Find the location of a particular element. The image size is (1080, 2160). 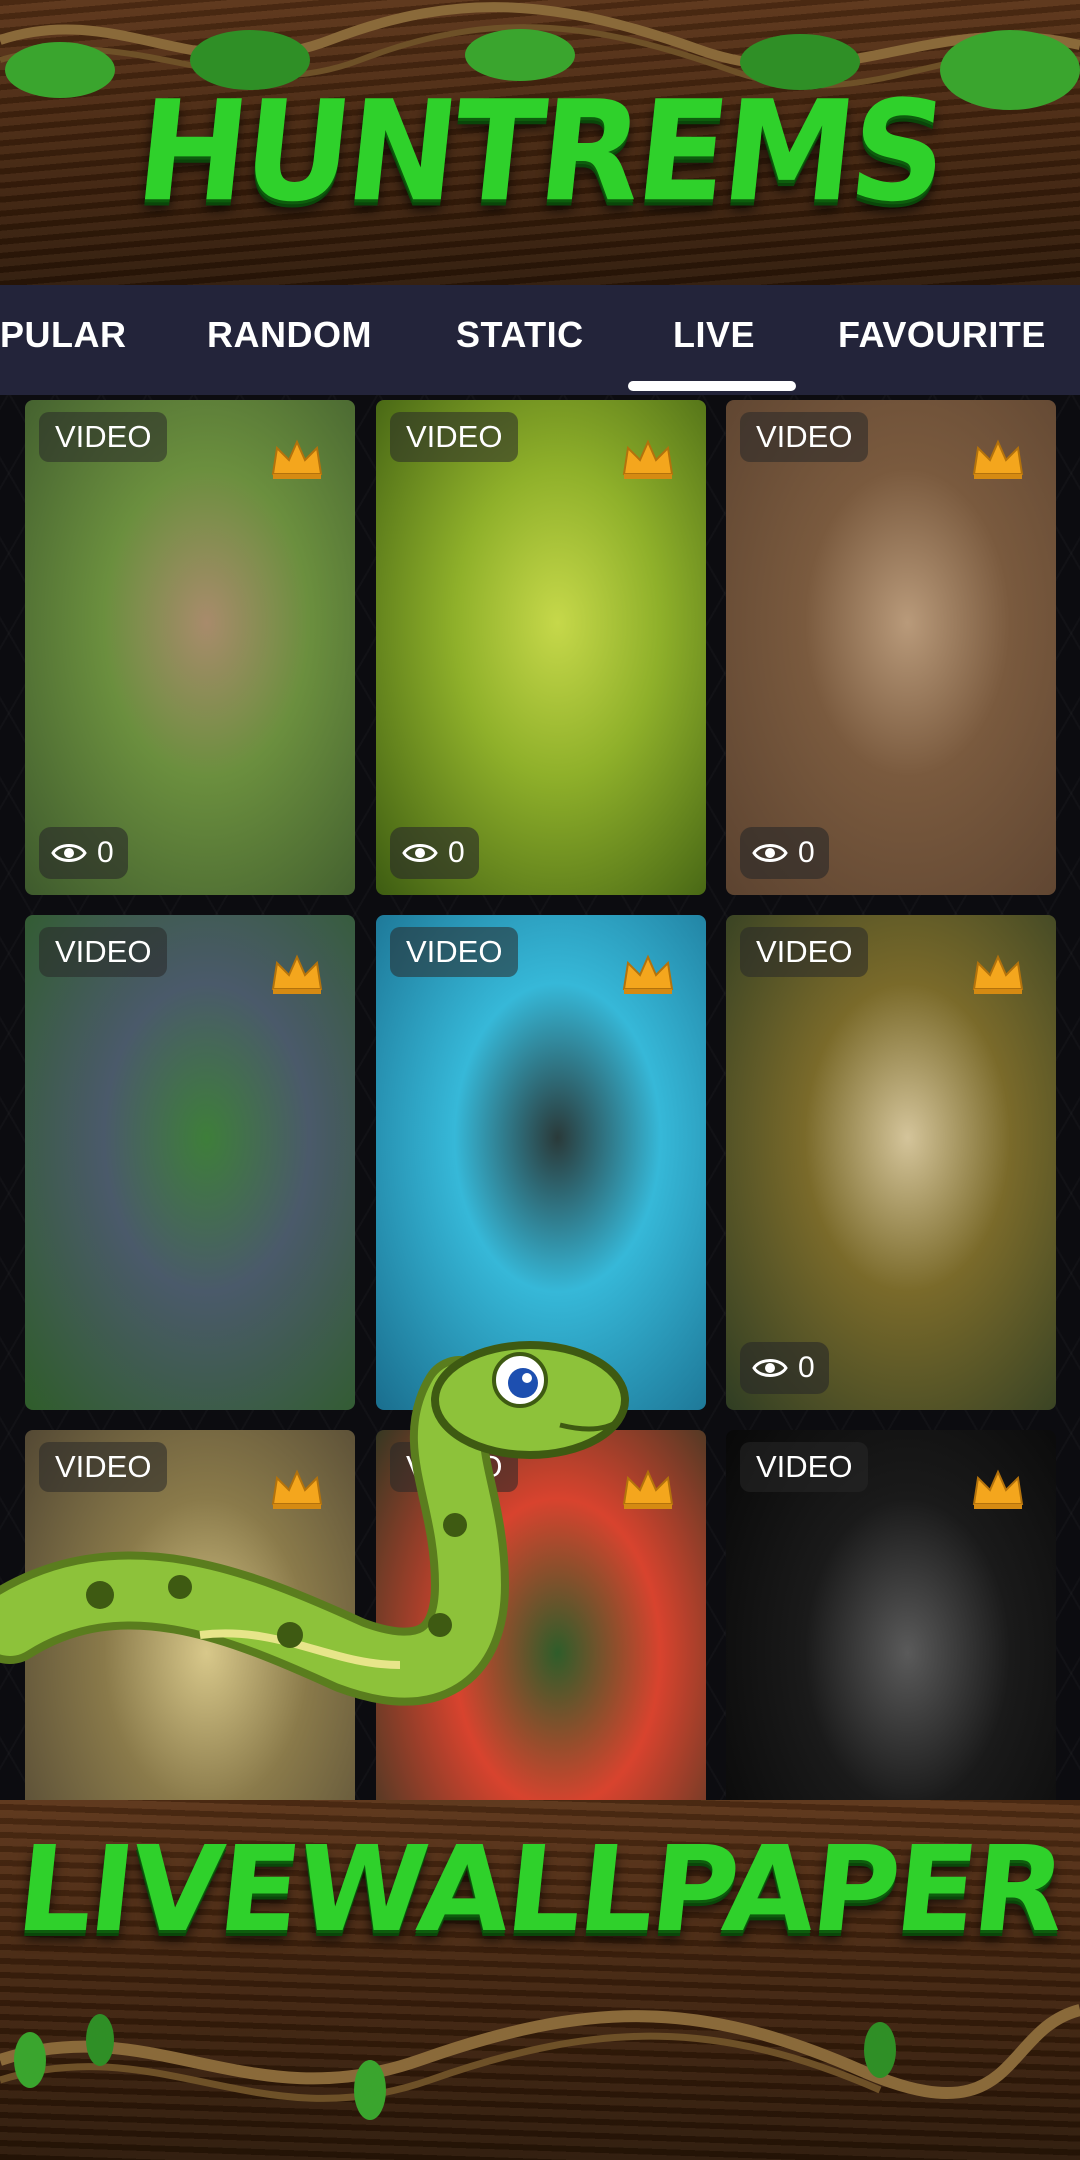

app-title: HUNTREMS is located at coordinates (540, 152).